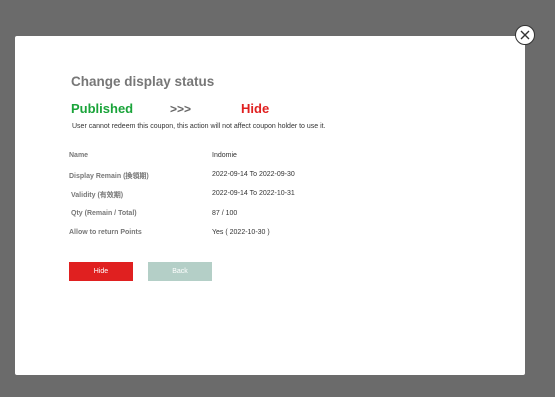 Image resolution: width=555 pixels, height=397 pixels. Describe the element at coordinates (255, 108) in the screenshot. I see `new-status: Hide` at that location.